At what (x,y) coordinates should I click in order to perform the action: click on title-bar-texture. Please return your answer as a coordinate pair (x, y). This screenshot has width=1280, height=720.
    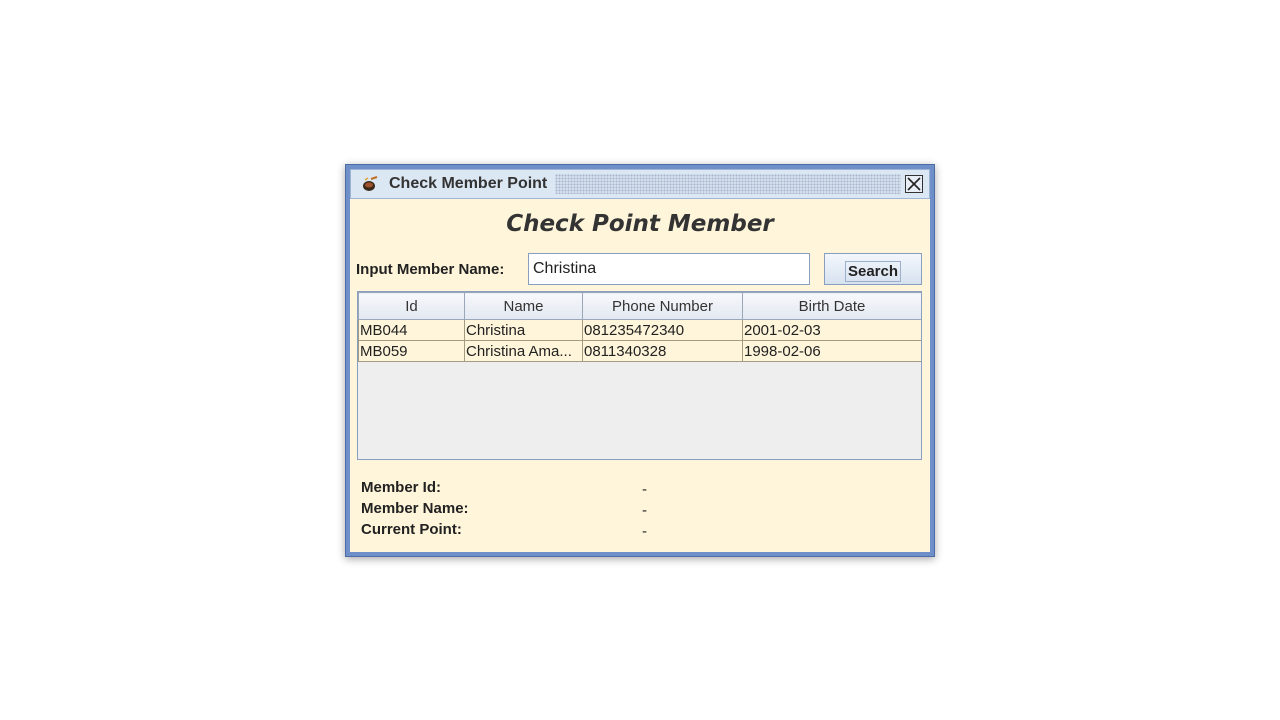
    Looking at the image, I should click on (728, 184).